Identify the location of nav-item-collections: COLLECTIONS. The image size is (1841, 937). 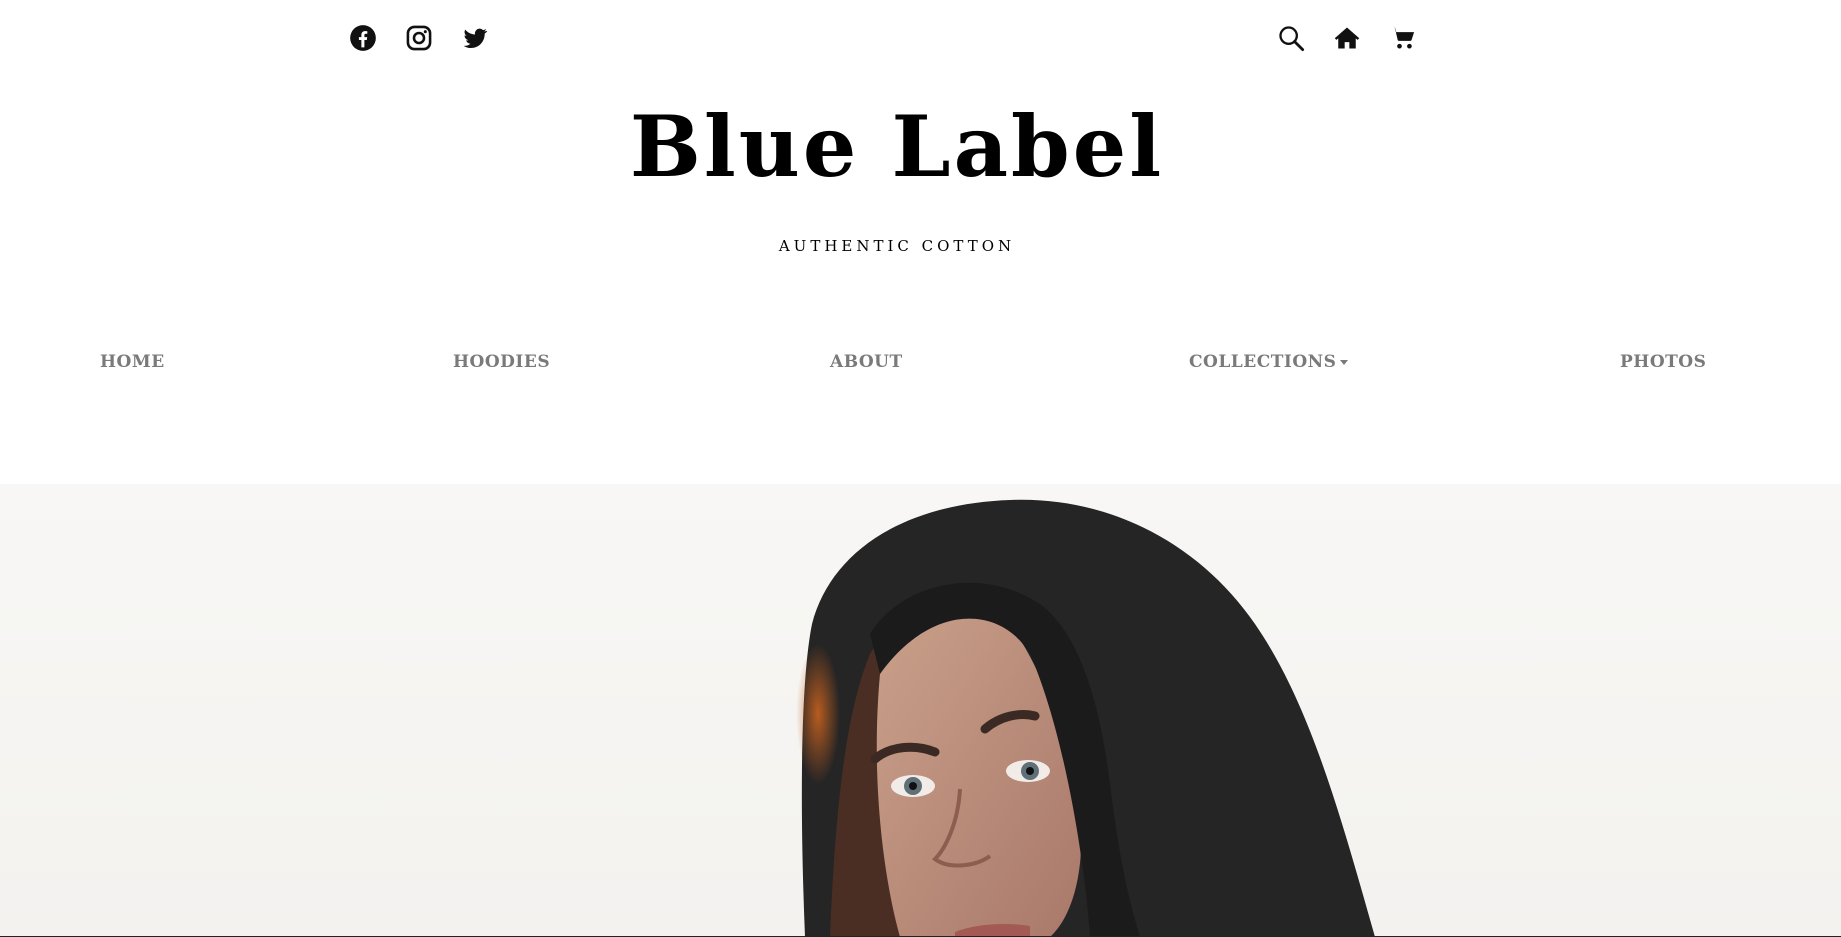
(1269, 362).